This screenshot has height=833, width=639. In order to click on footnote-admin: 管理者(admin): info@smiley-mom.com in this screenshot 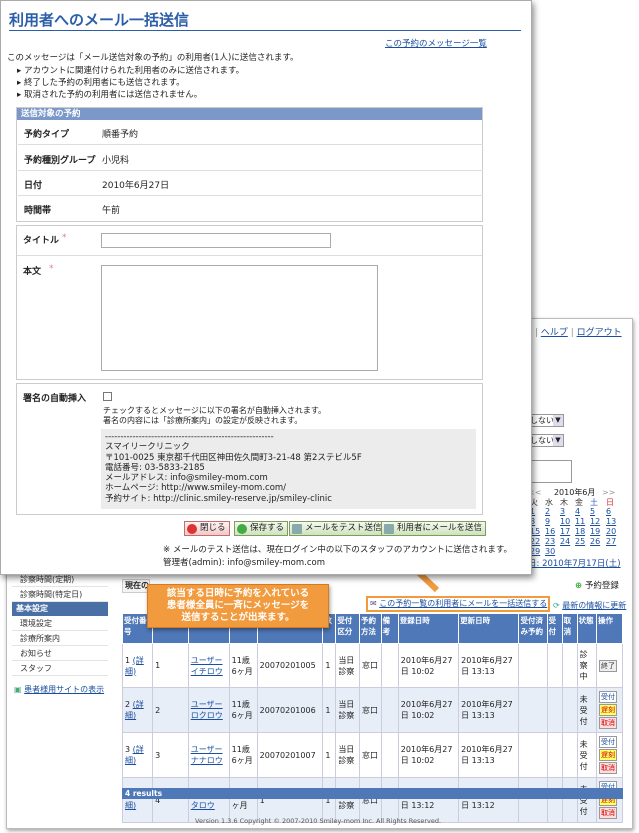, I will do `click(244, 563)`.